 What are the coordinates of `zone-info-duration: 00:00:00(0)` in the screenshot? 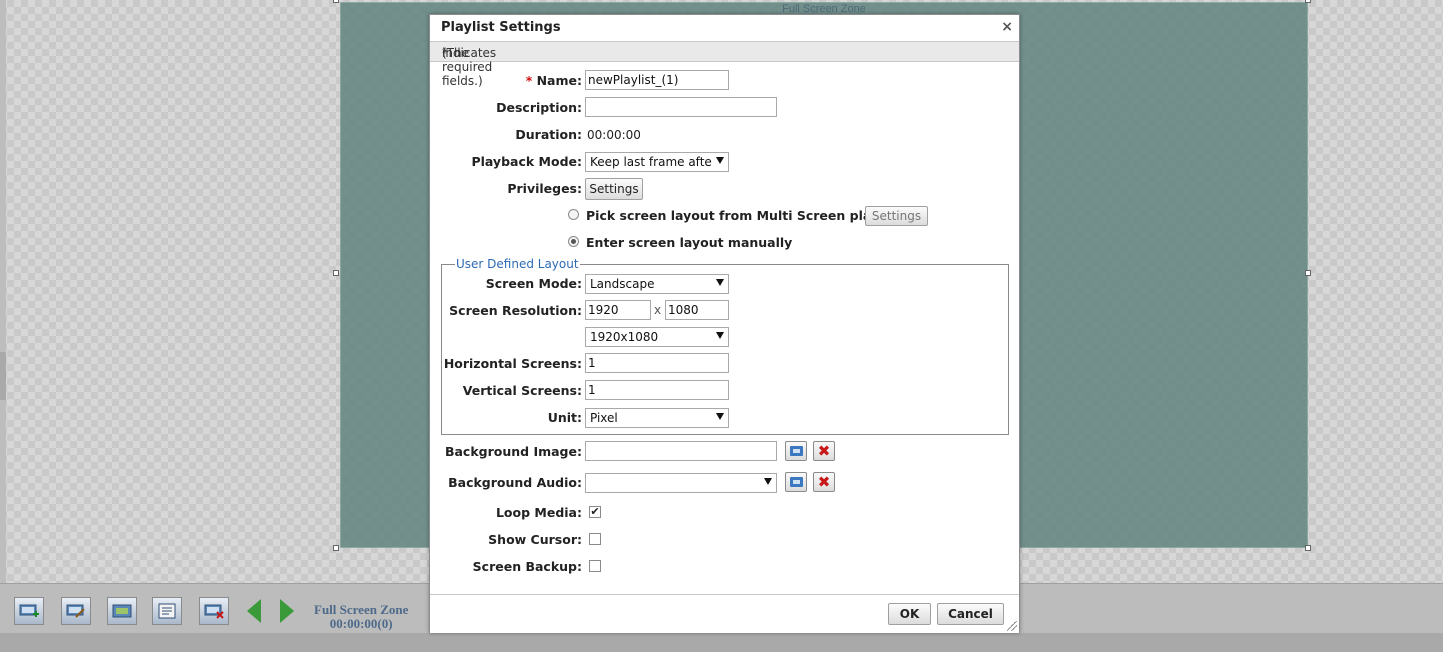 It's located at (361, 623).